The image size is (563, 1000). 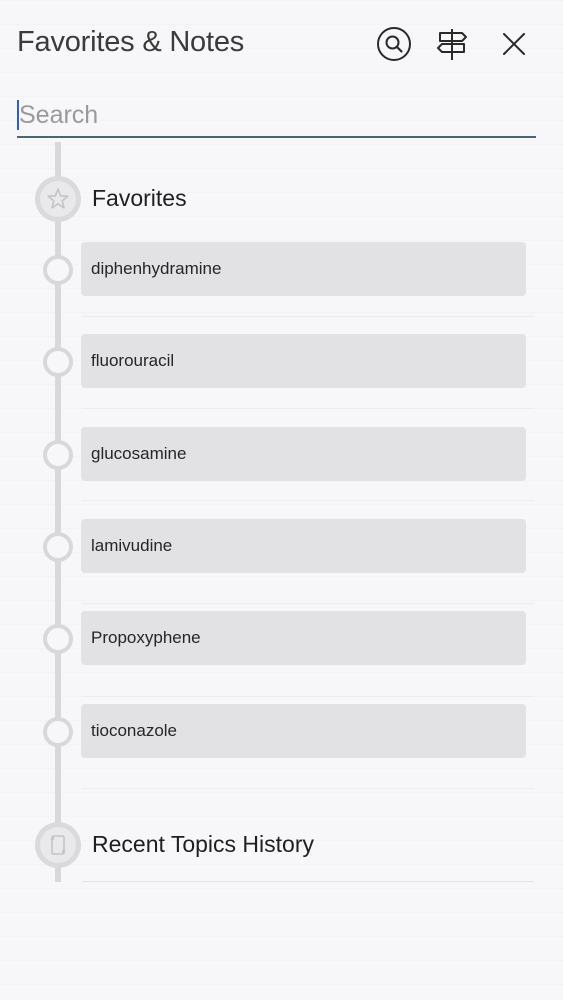 I want to click on favorite-item-label: glucosamine, so click(x=139, y=453).